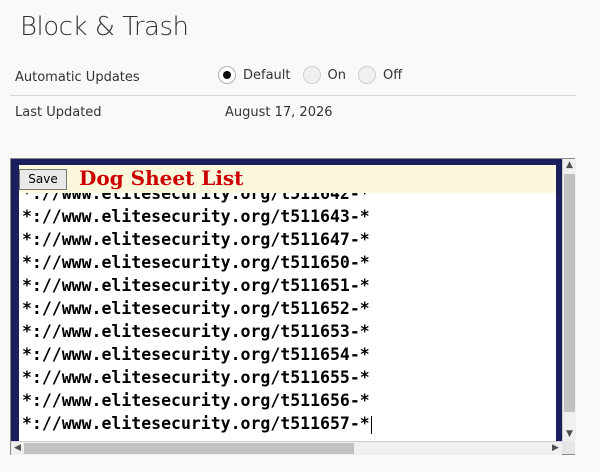  I want to click on scroll-down-icon: ▼, so click(569, 434).